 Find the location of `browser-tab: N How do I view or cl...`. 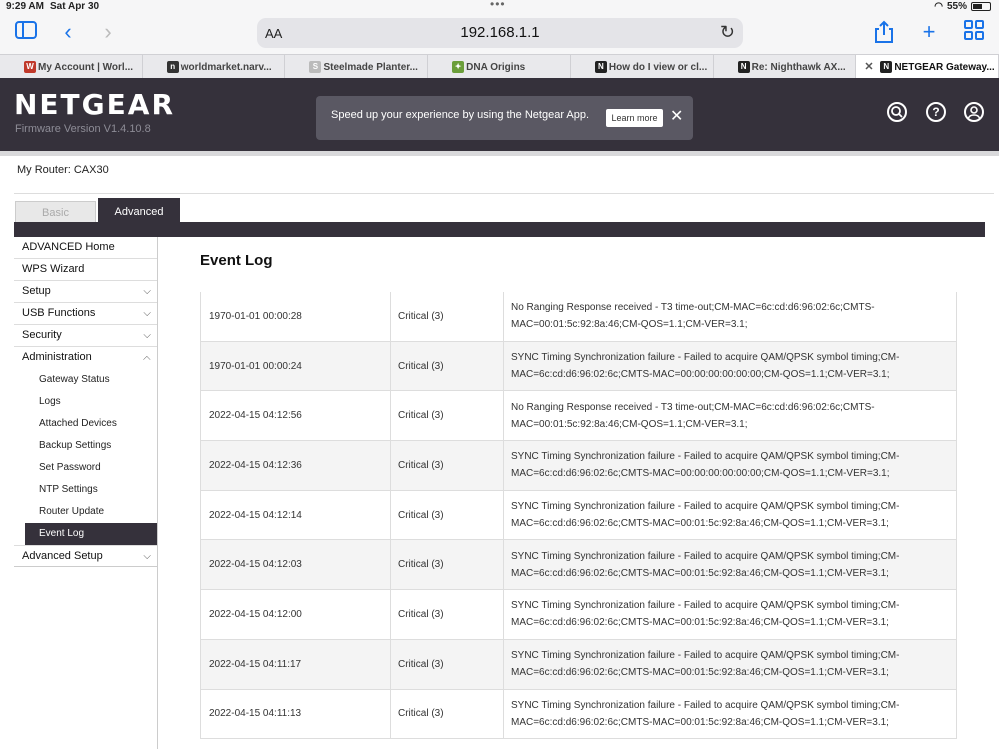

browser-tab: N How do I view or cl... is located at coordinates (642, 67).